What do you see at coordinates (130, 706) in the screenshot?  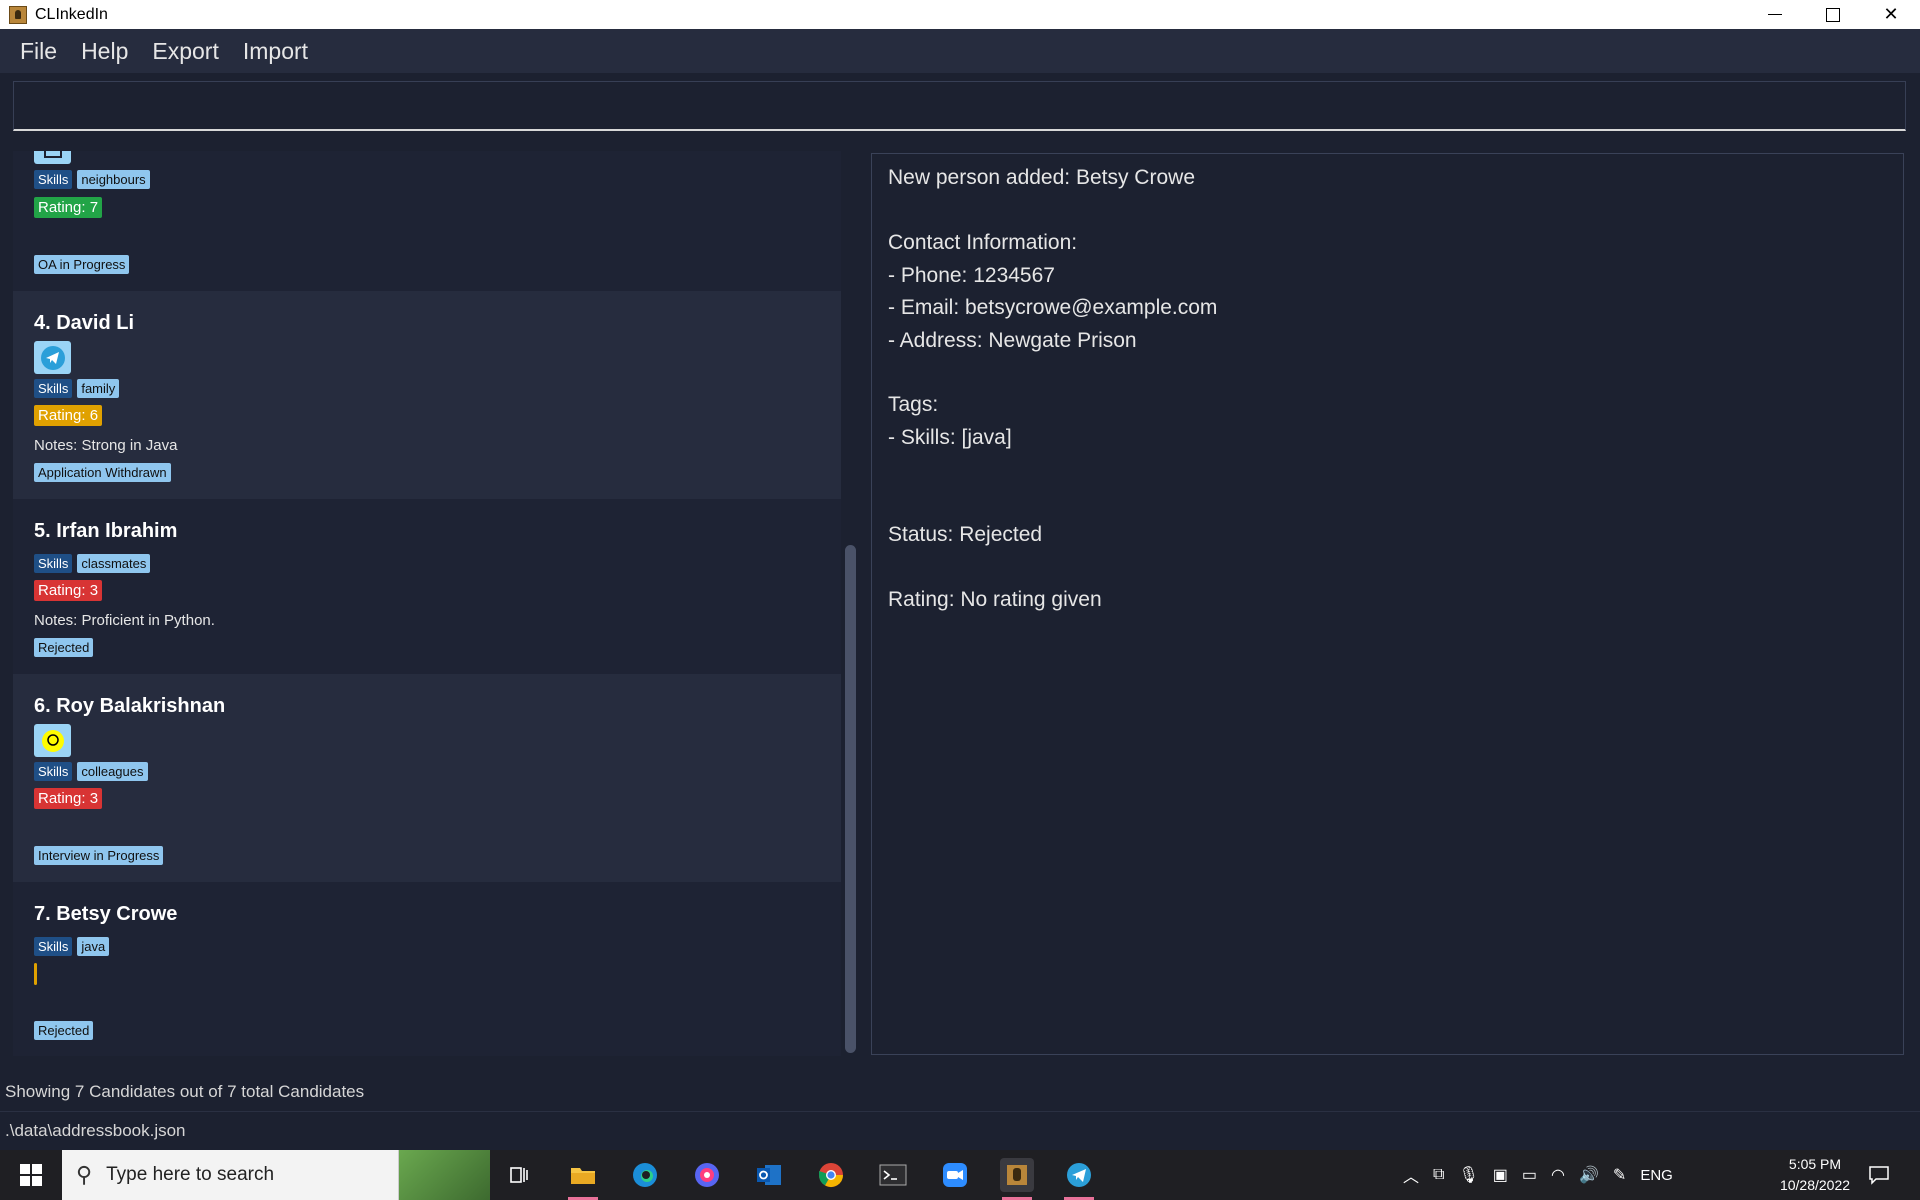 I see `candidate-name: 6. Roy Balakrishnan` at bounding box center [130, 706].